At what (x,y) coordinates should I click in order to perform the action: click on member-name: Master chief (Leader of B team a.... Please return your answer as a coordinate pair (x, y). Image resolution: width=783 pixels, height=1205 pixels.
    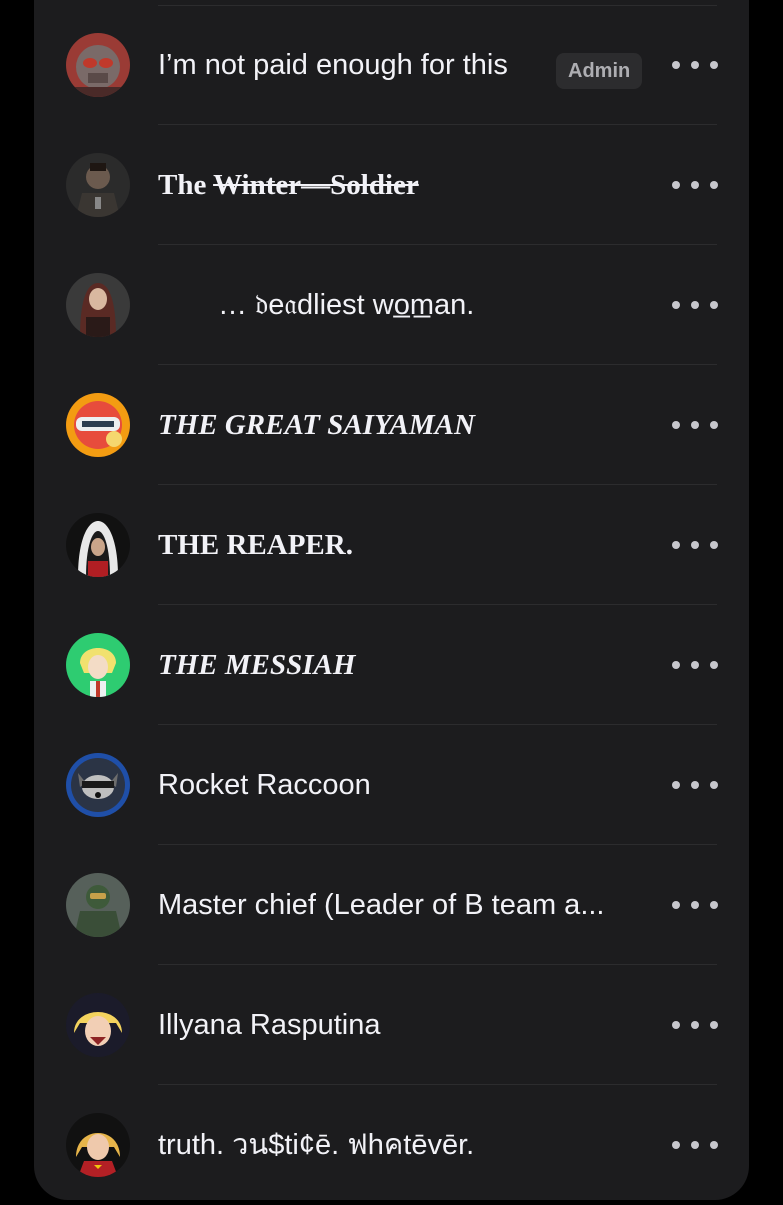
    Looking at the image, I should click on (381, 905).